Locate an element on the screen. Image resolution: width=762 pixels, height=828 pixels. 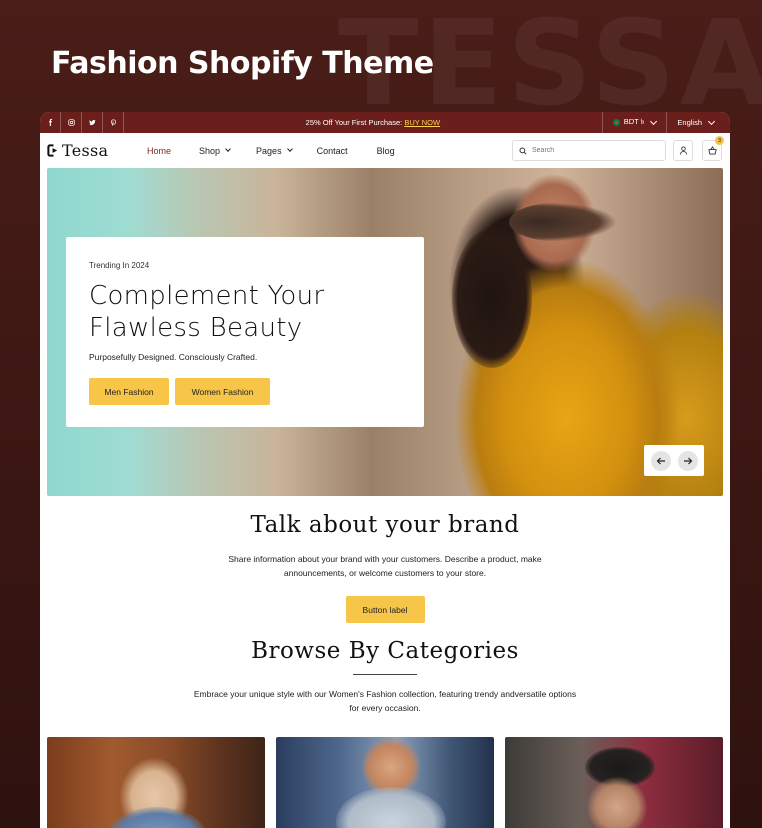
logo-mark-icon is located at coordinates (52, 150).